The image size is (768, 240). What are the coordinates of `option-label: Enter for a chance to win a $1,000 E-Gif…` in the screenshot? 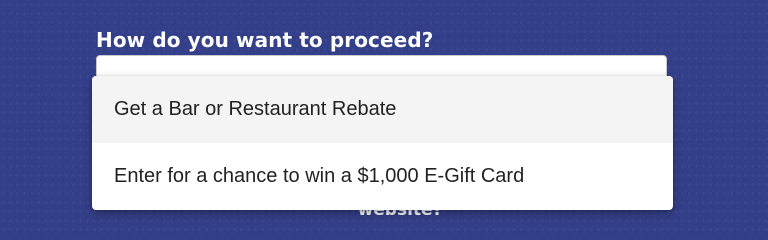 It's located at (319, 176).